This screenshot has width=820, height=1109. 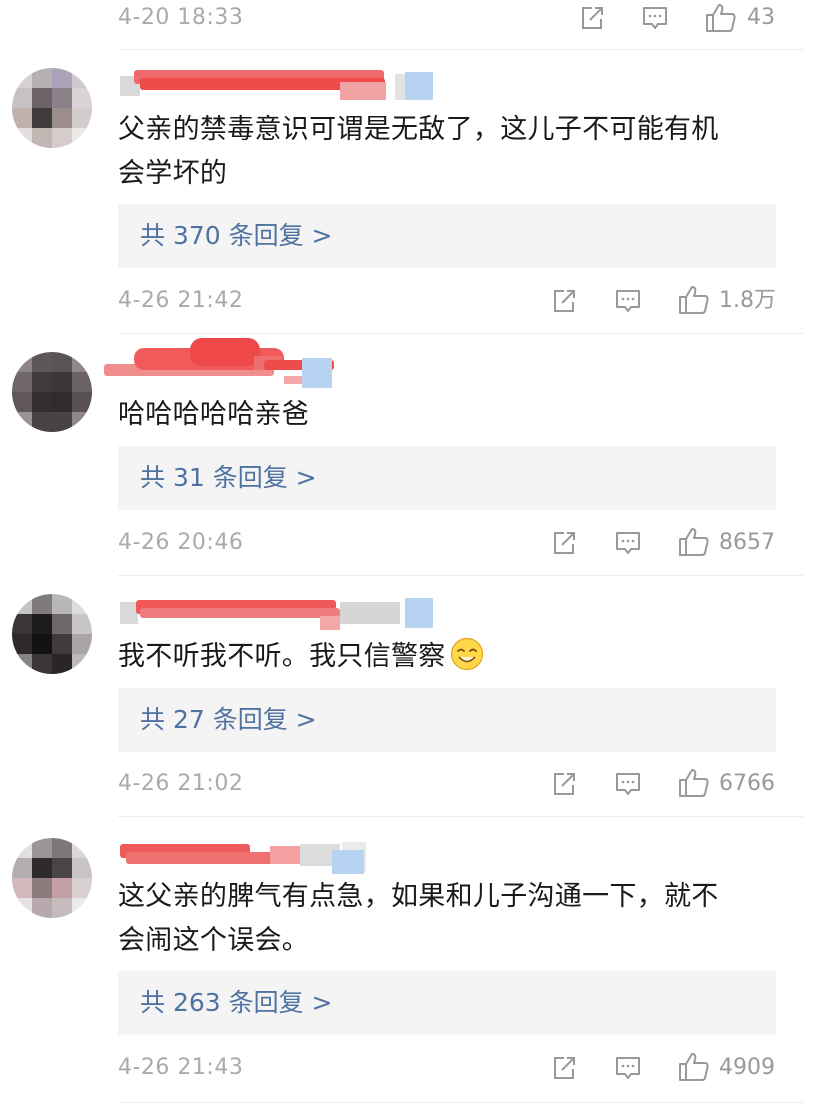 I want to click on view-replies-link: 共 263 条回复 >, so click(x=447, y=1003).